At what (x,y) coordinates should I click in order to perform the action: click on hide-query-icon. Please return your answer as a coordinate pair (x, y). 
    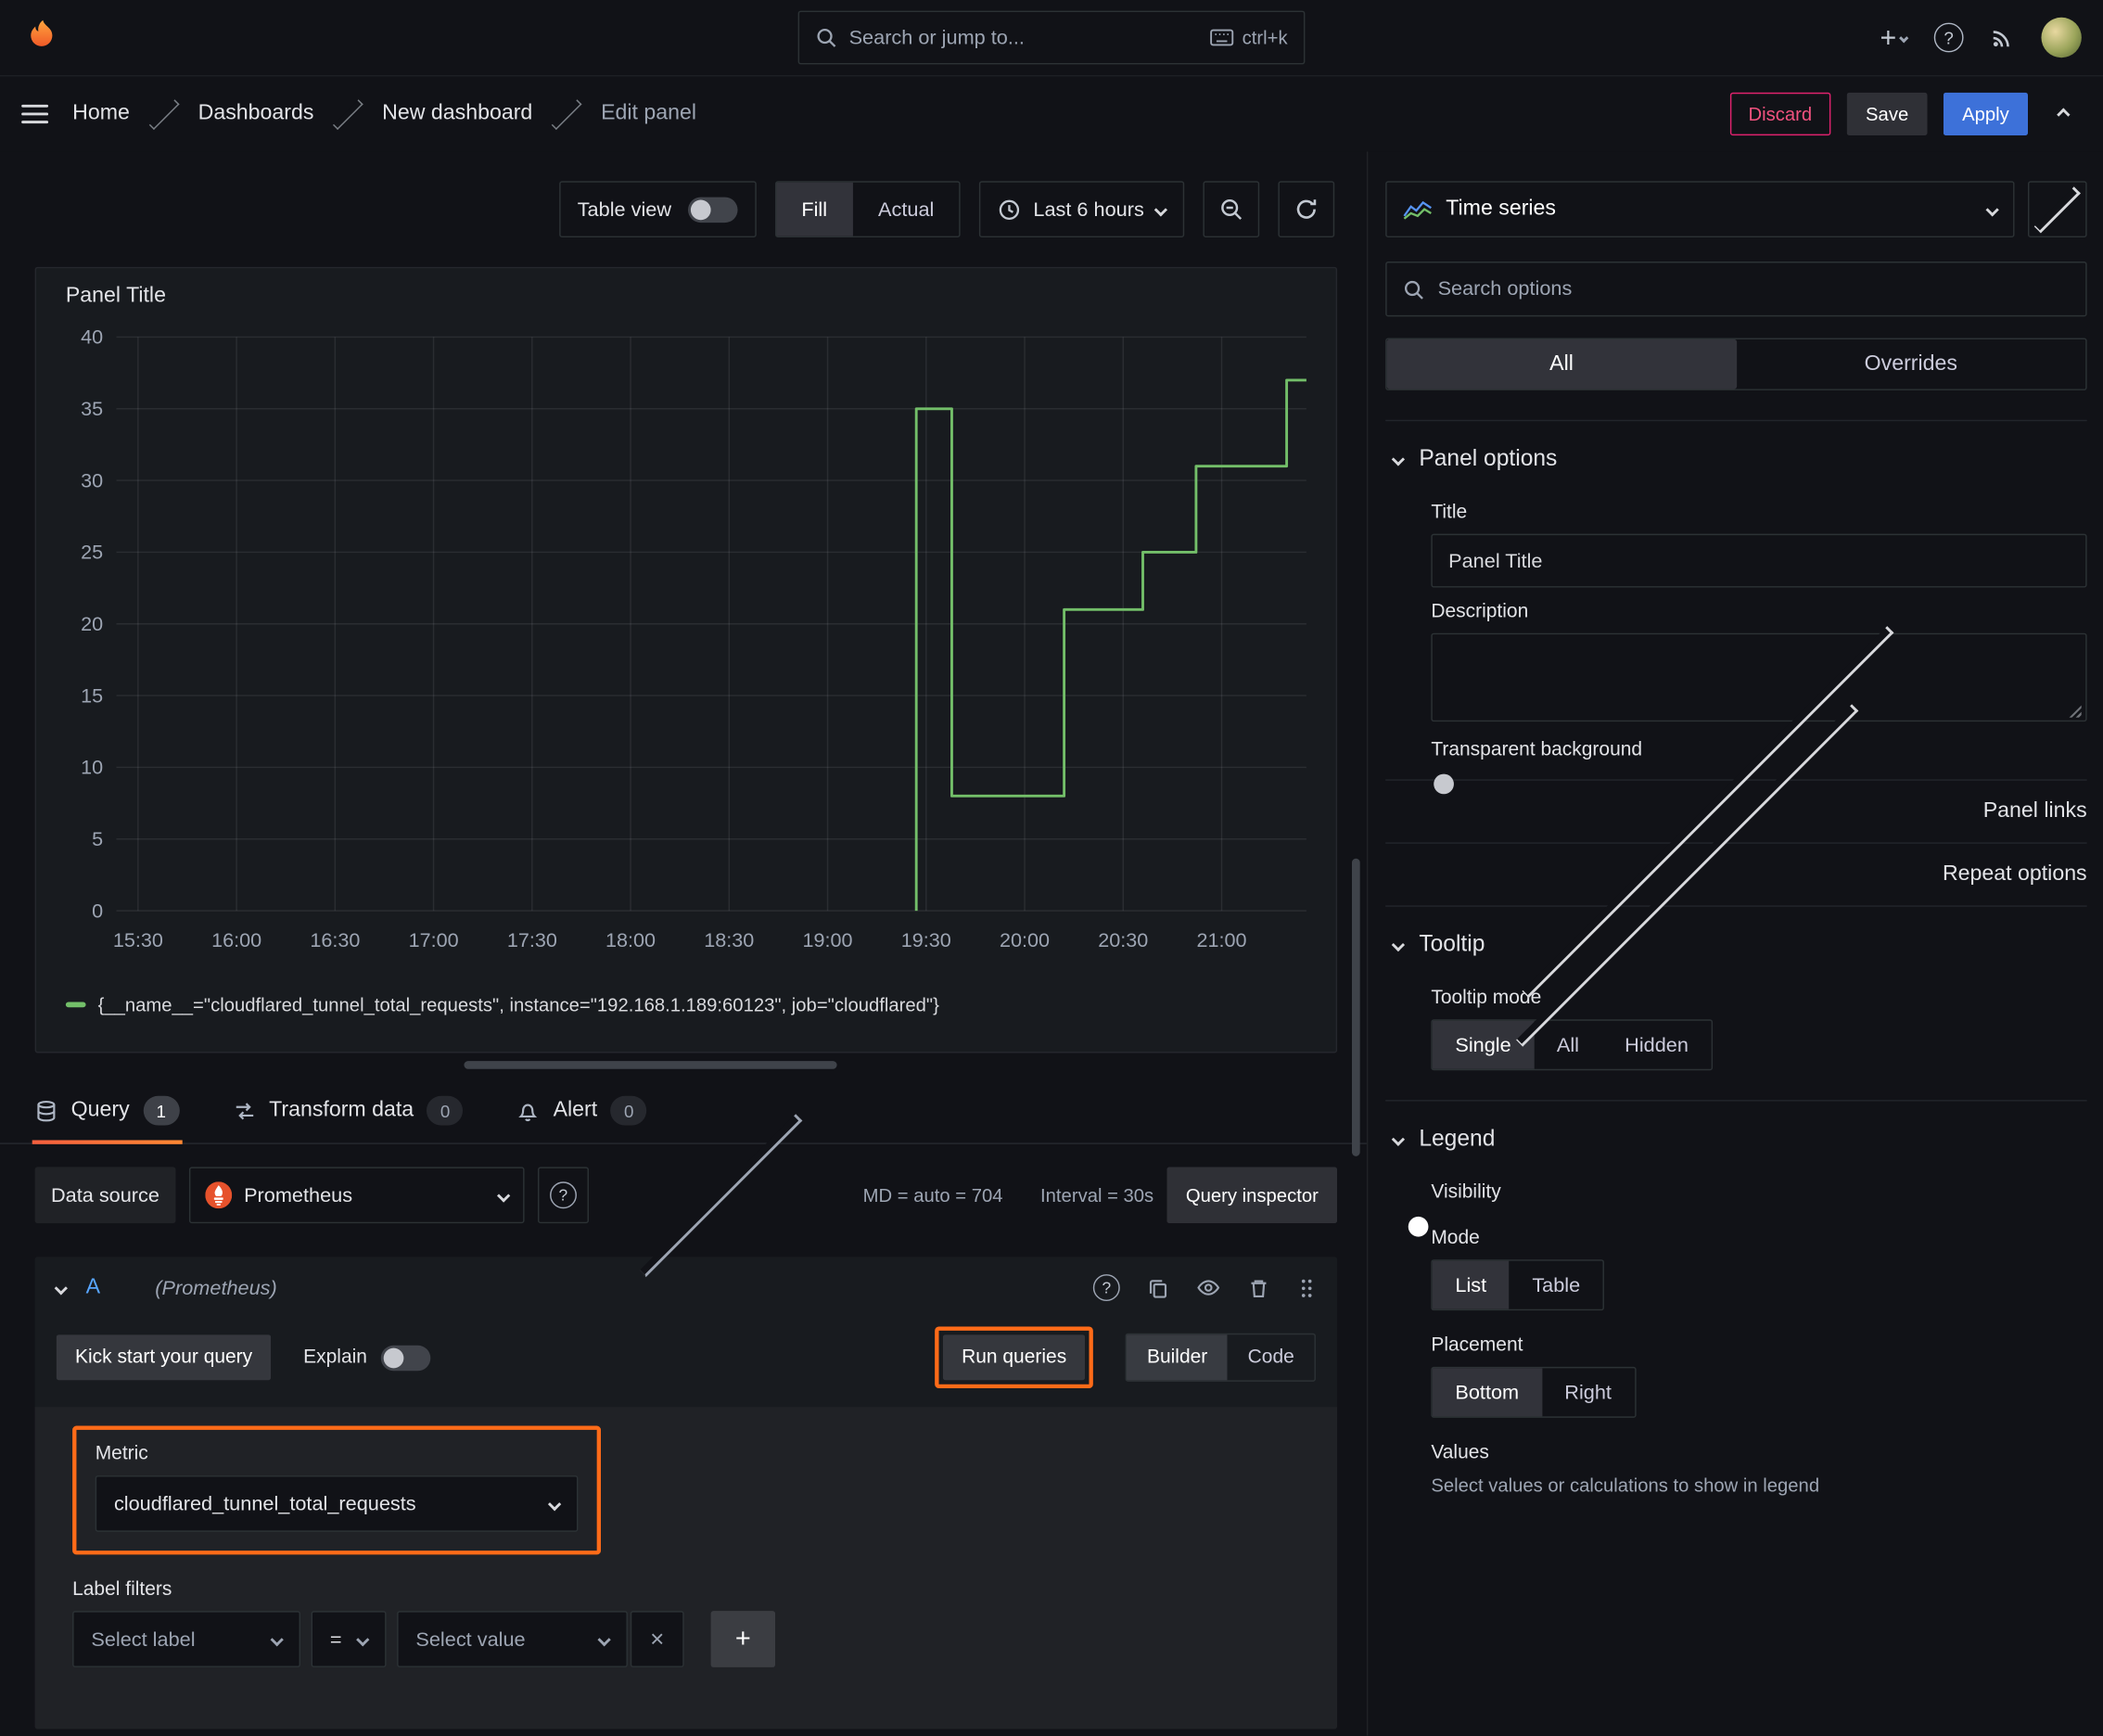
    Looking at the image, I should click on (1208, 1288).